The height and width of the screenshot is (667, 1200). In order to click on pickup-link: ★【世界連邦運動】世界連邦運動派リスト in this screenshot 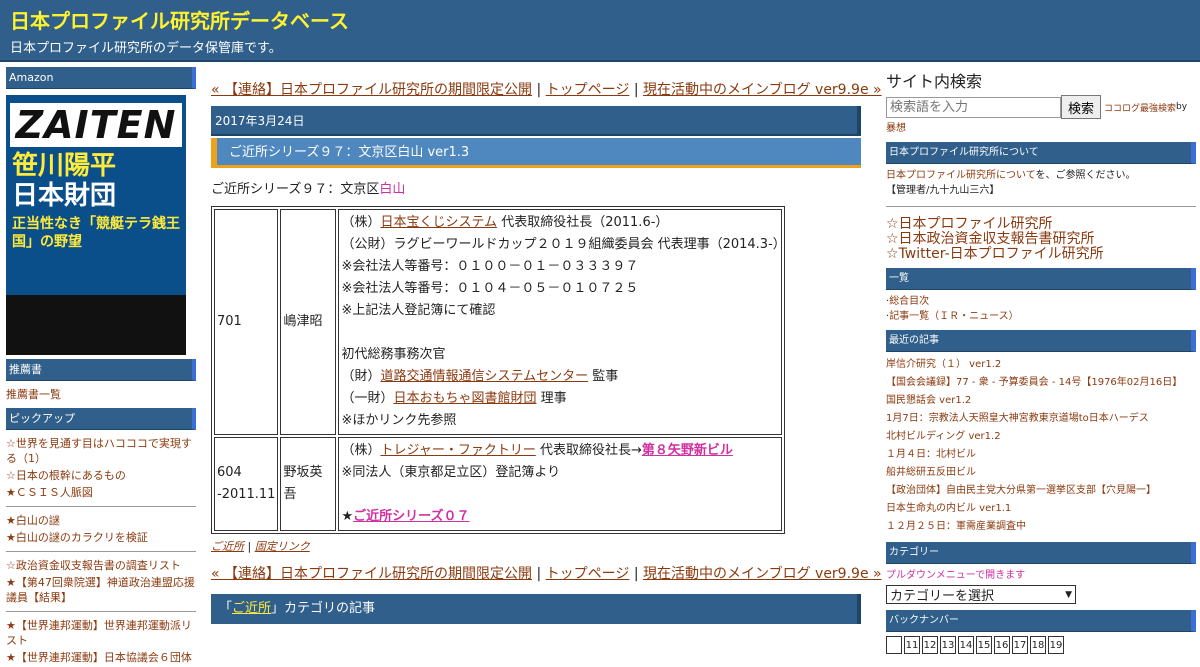, I will do `click(101, 633)`.